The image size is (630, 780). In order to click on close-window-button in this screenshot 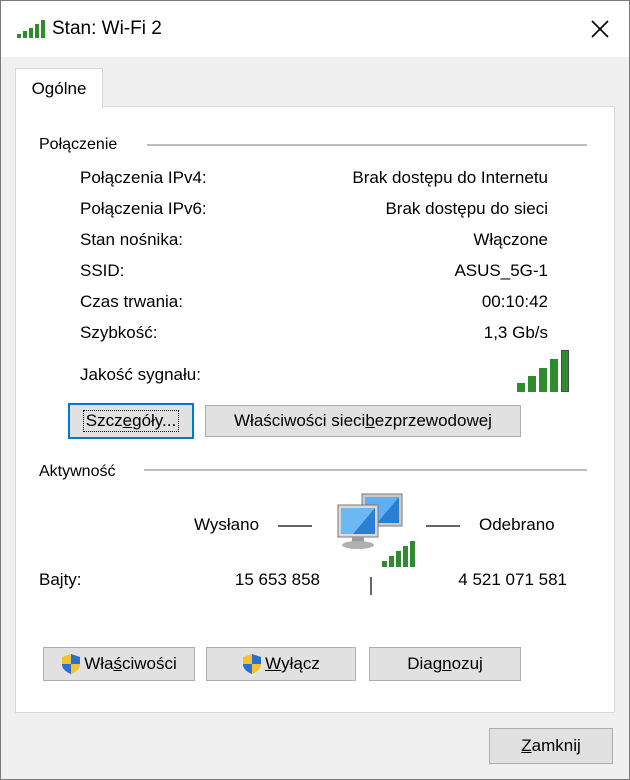, I will do `click(600, 29)`.